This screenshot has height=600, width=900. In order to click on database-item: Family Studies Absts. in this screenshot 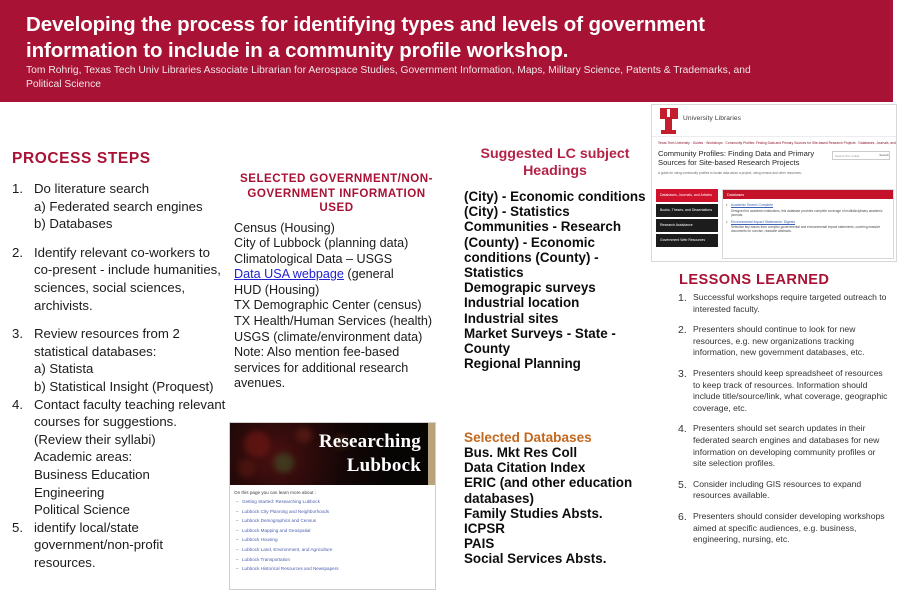, I will do `click(533, 513)`.